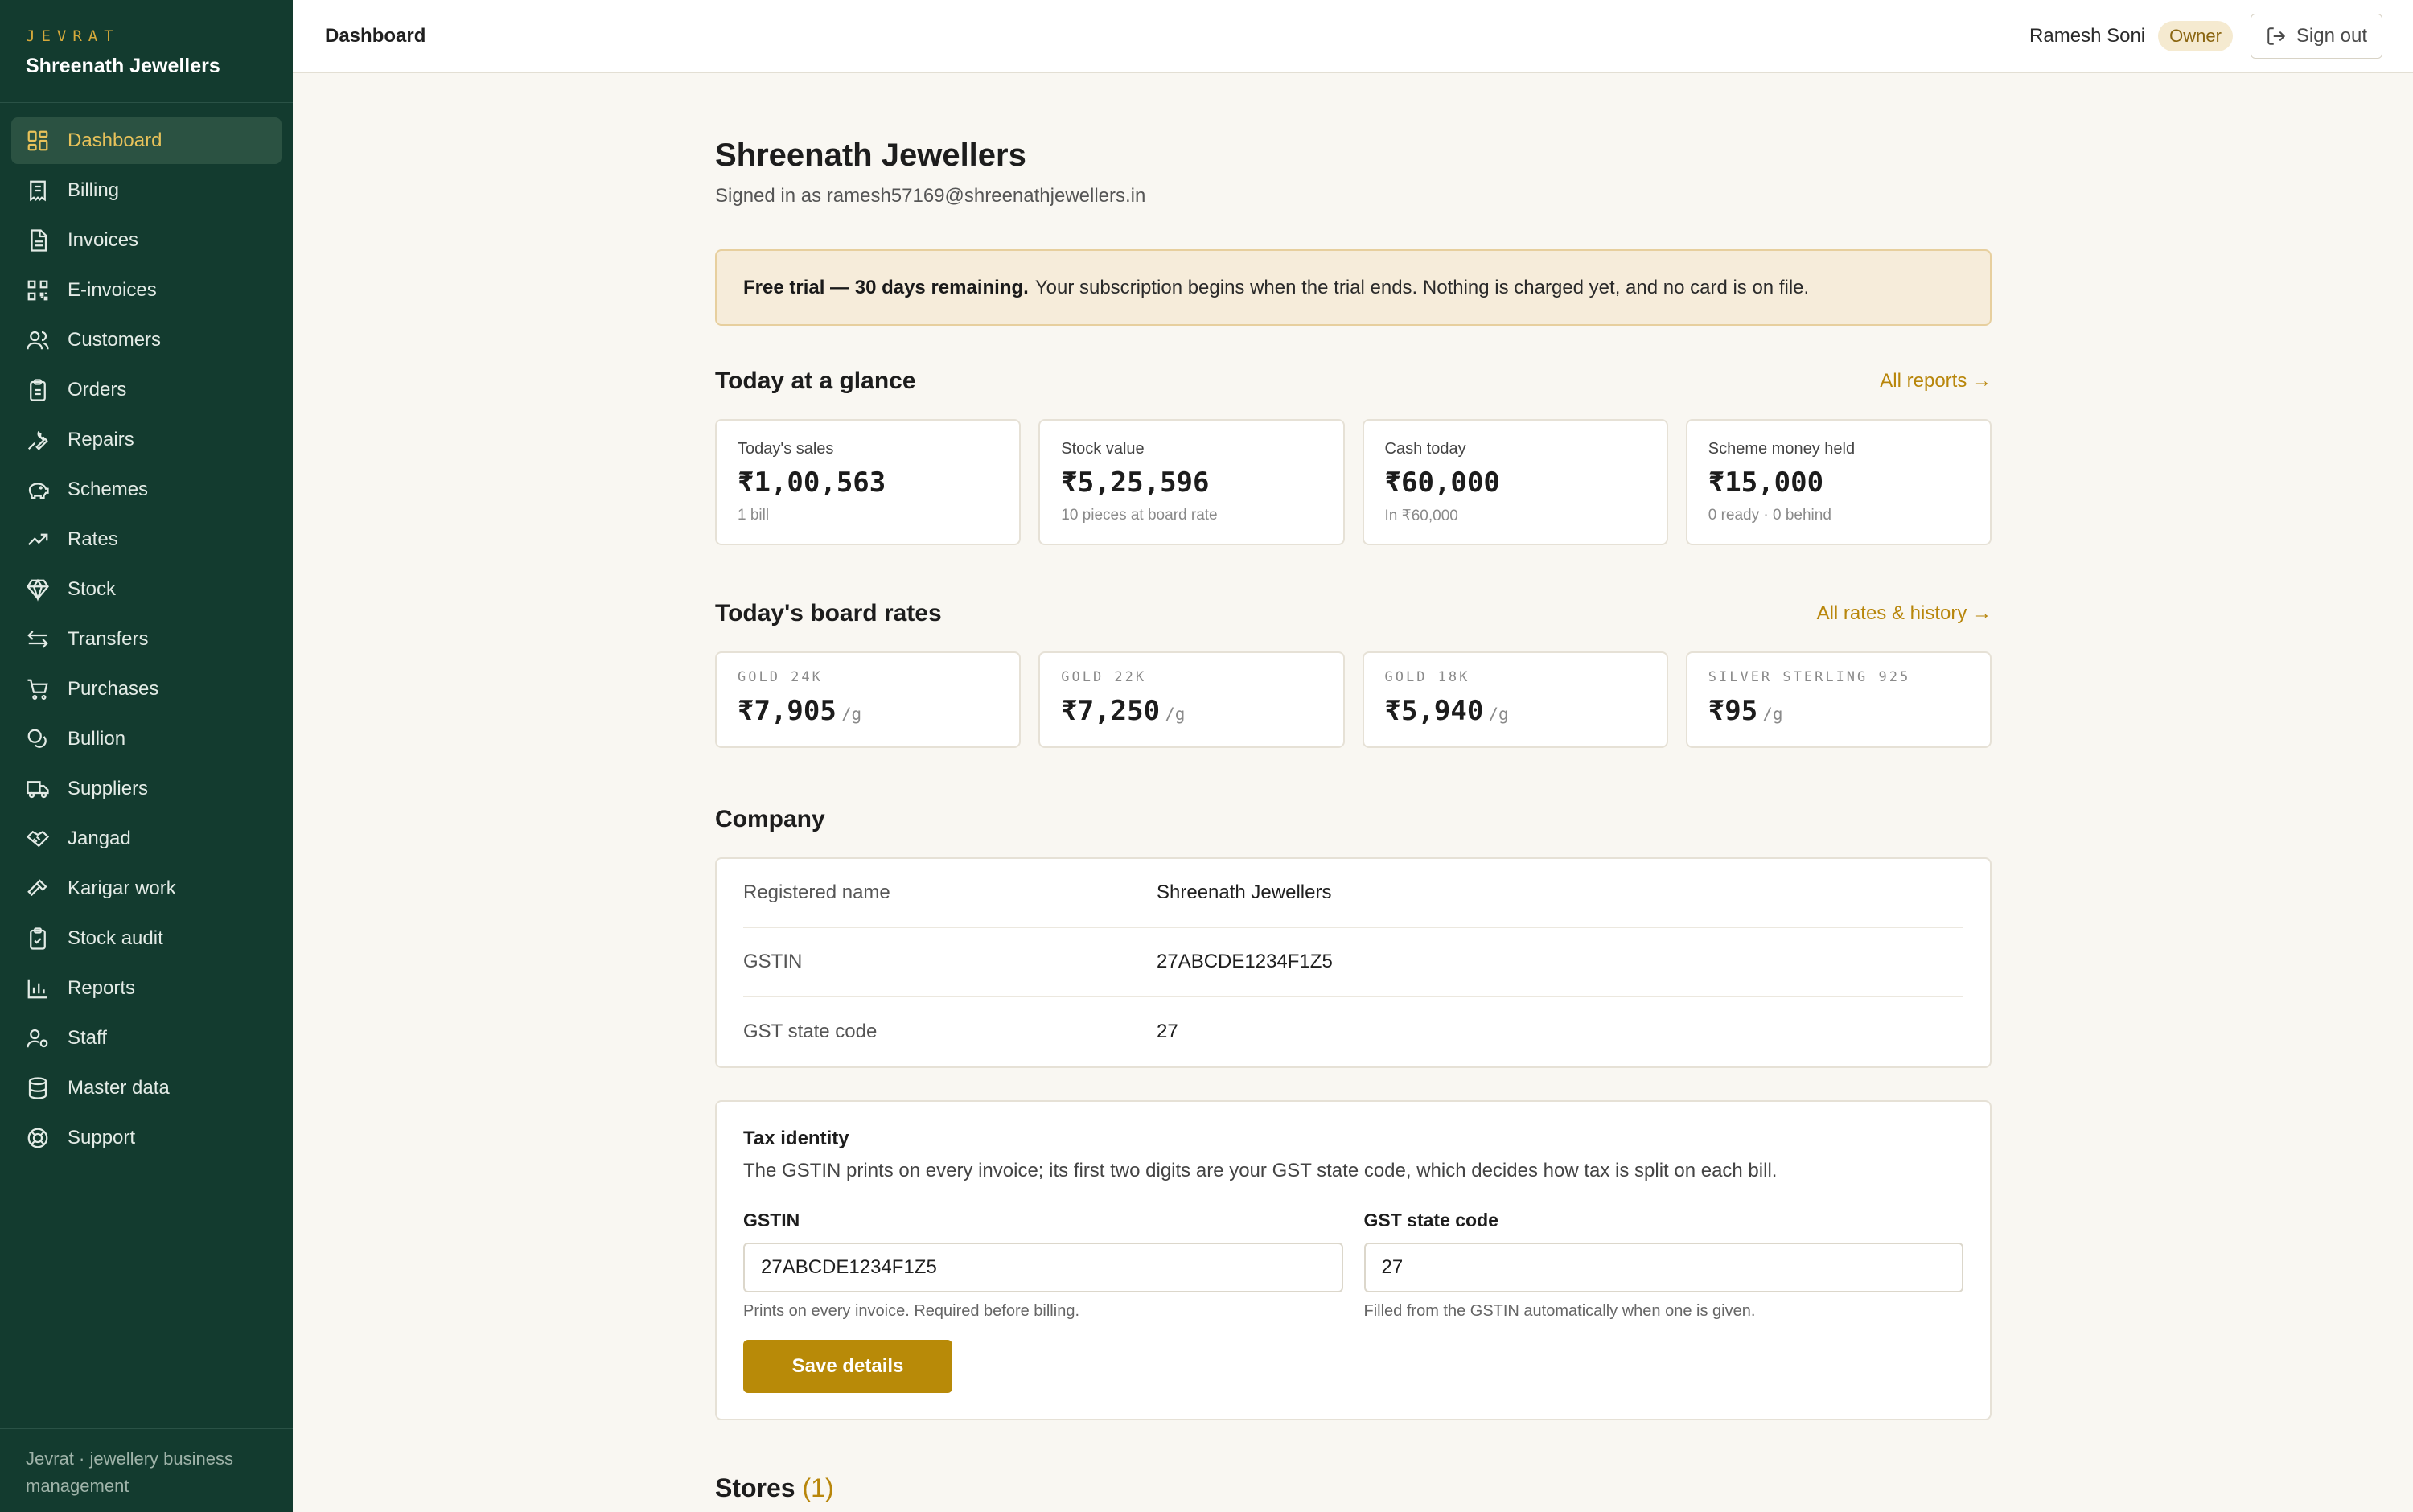 The width and height of the screenshot is (2413, 1512). Describe the element at coordinates (38, 290) in the screenshot. I see `qr-icon` at that location.